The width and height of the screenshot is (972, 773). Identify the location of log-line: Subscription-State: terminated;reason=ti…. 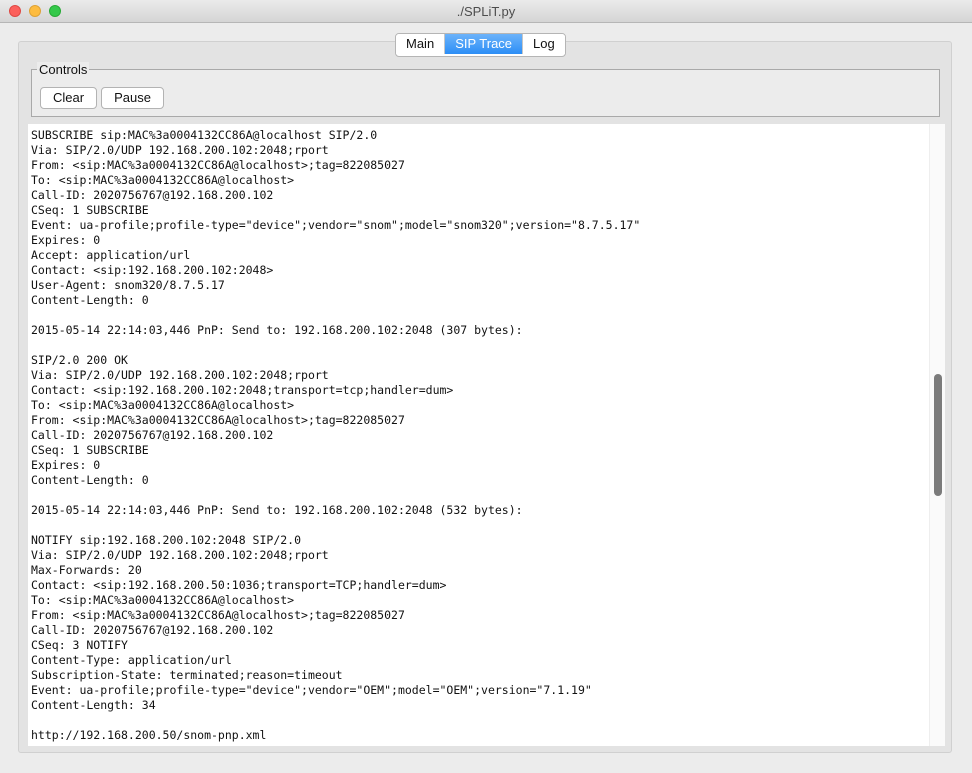
(187, 675).